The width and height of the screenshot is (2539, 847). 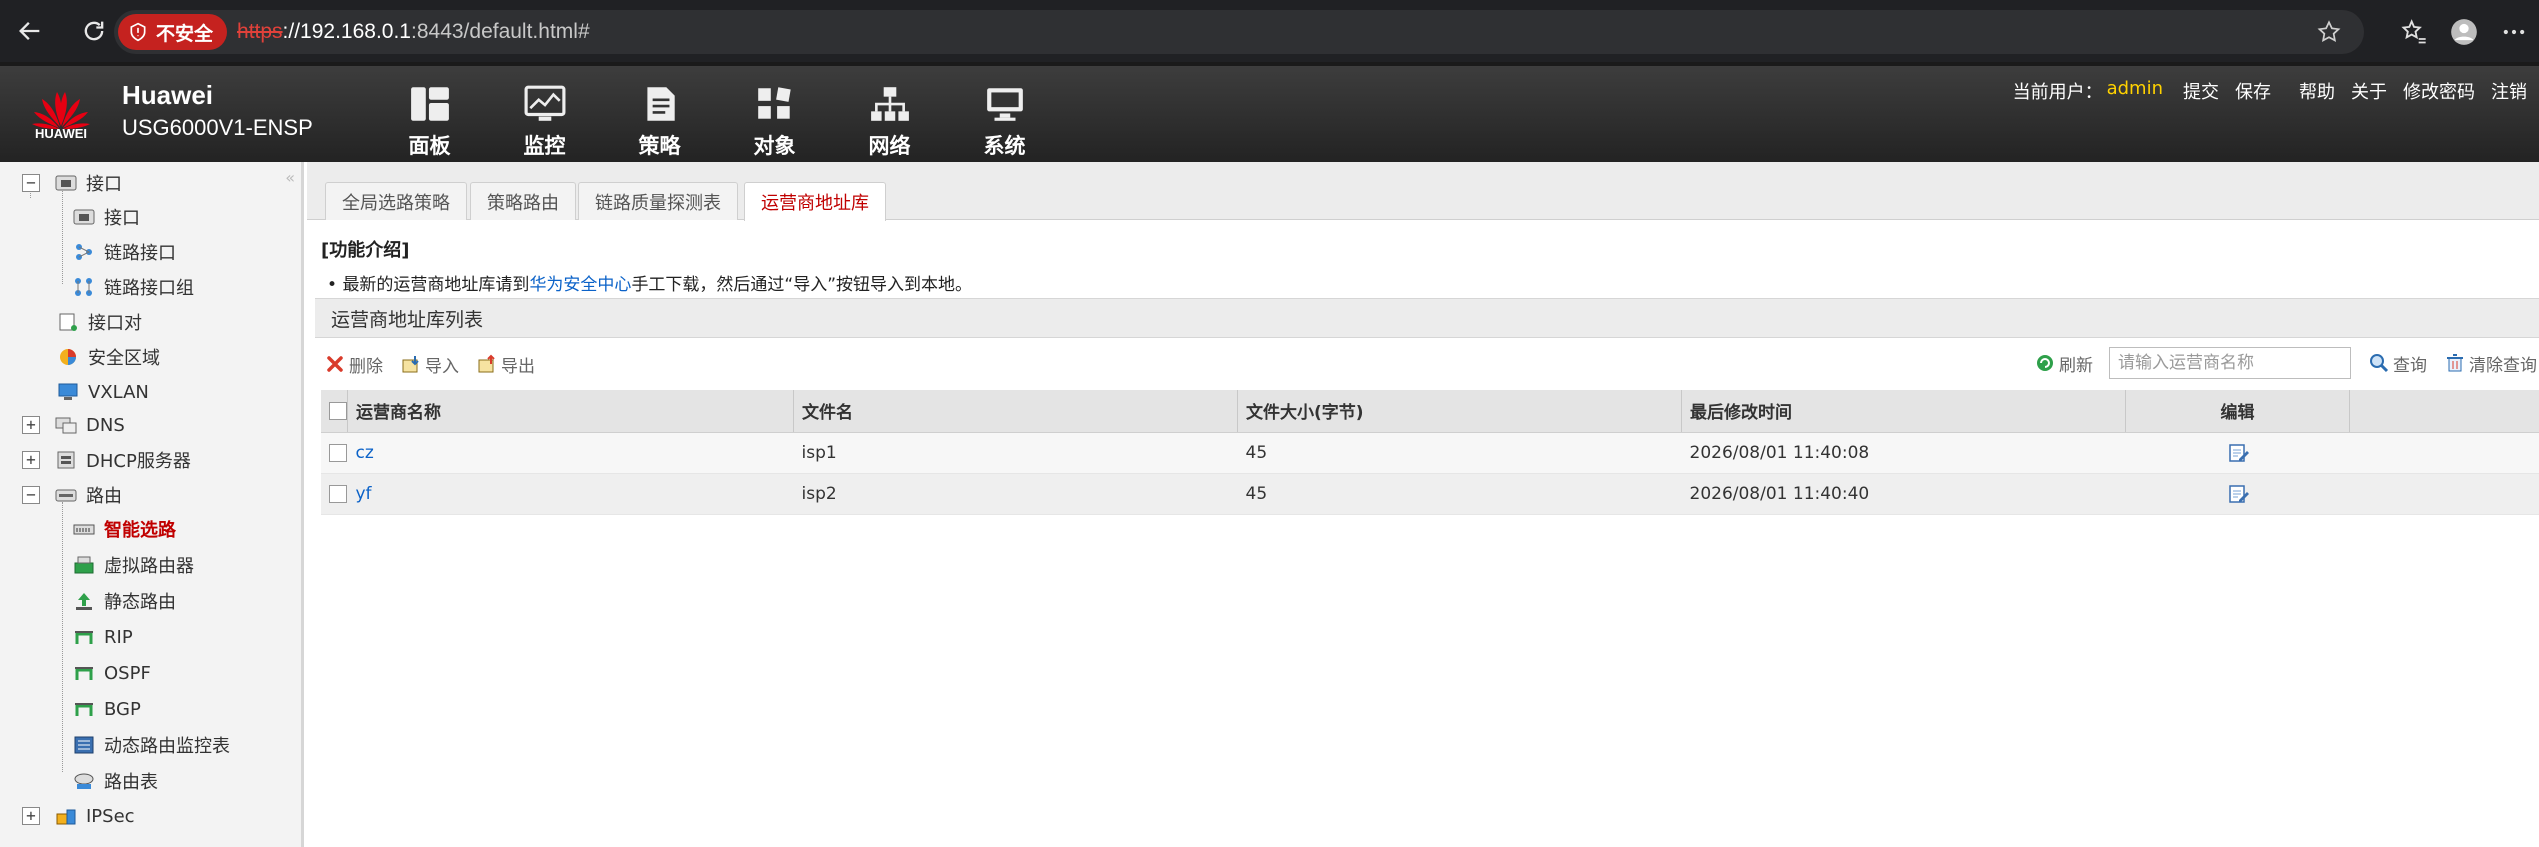 I want to click on sidebar-item-bgp: BGP, so click(x=106, y=709).